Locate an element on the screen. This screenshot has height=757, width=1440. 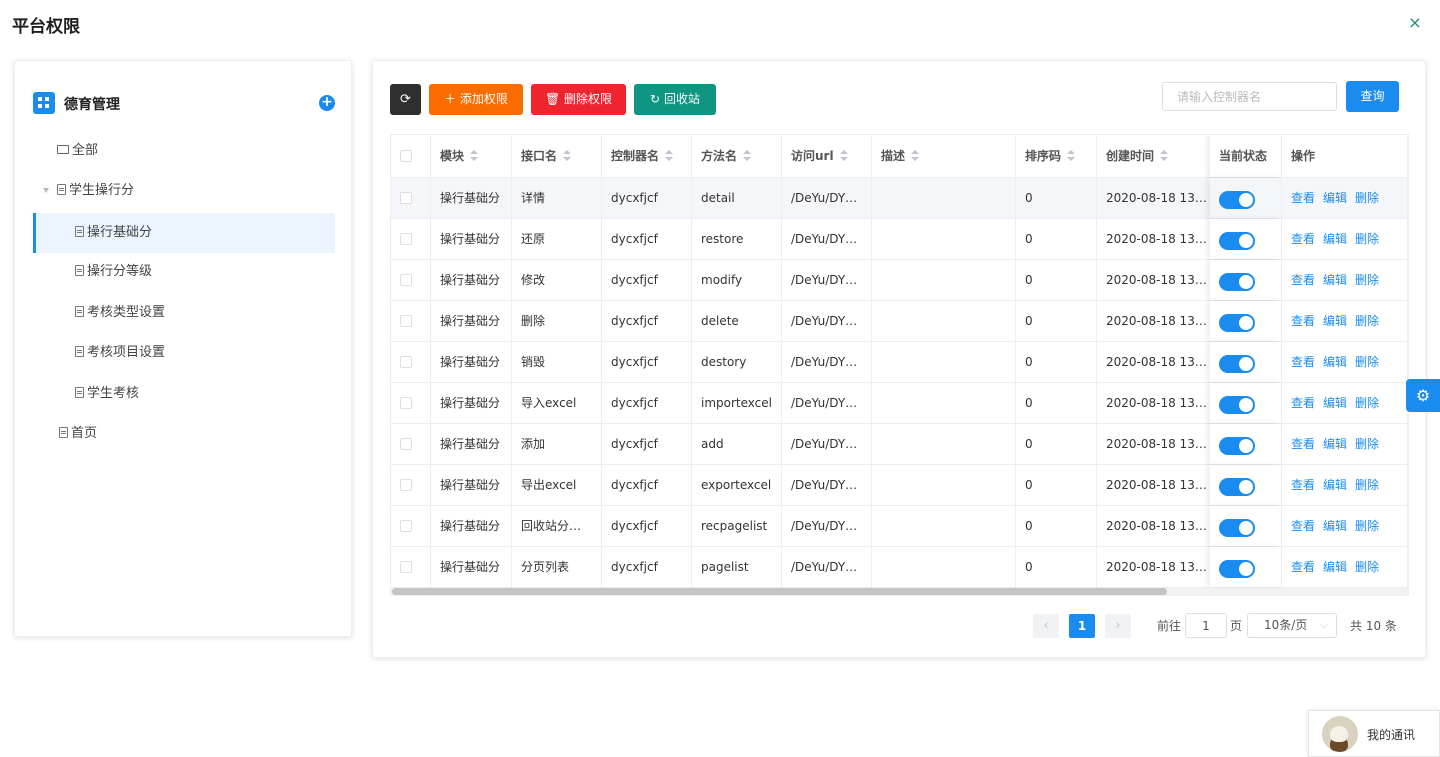
page-size-select: 10条/页 ⌵ is located at coordinates (1292, 625).